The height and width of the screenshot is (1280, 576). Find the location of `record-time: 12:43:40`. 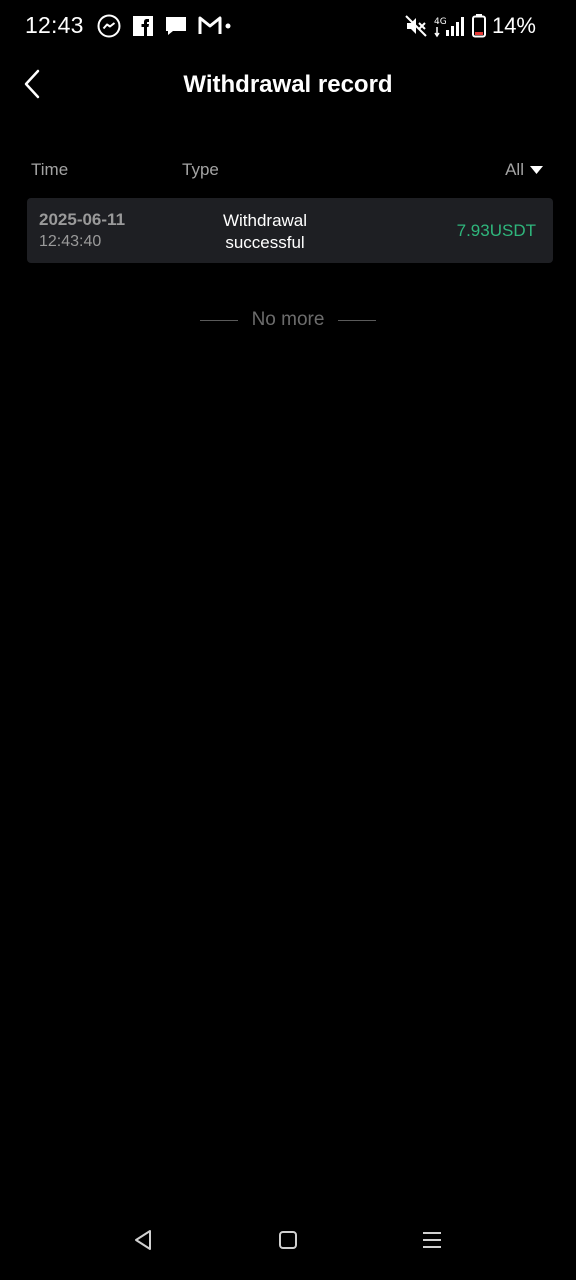

record-time: 12:43:40 is located at coordinates (70, 241).